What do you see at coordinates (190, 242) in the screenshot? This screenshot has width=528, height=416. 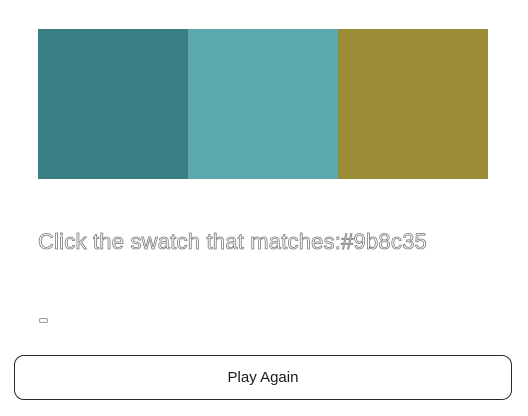 I see `prompt-prefix: Click the swatch that matches:` at bounding box center [190, 242].